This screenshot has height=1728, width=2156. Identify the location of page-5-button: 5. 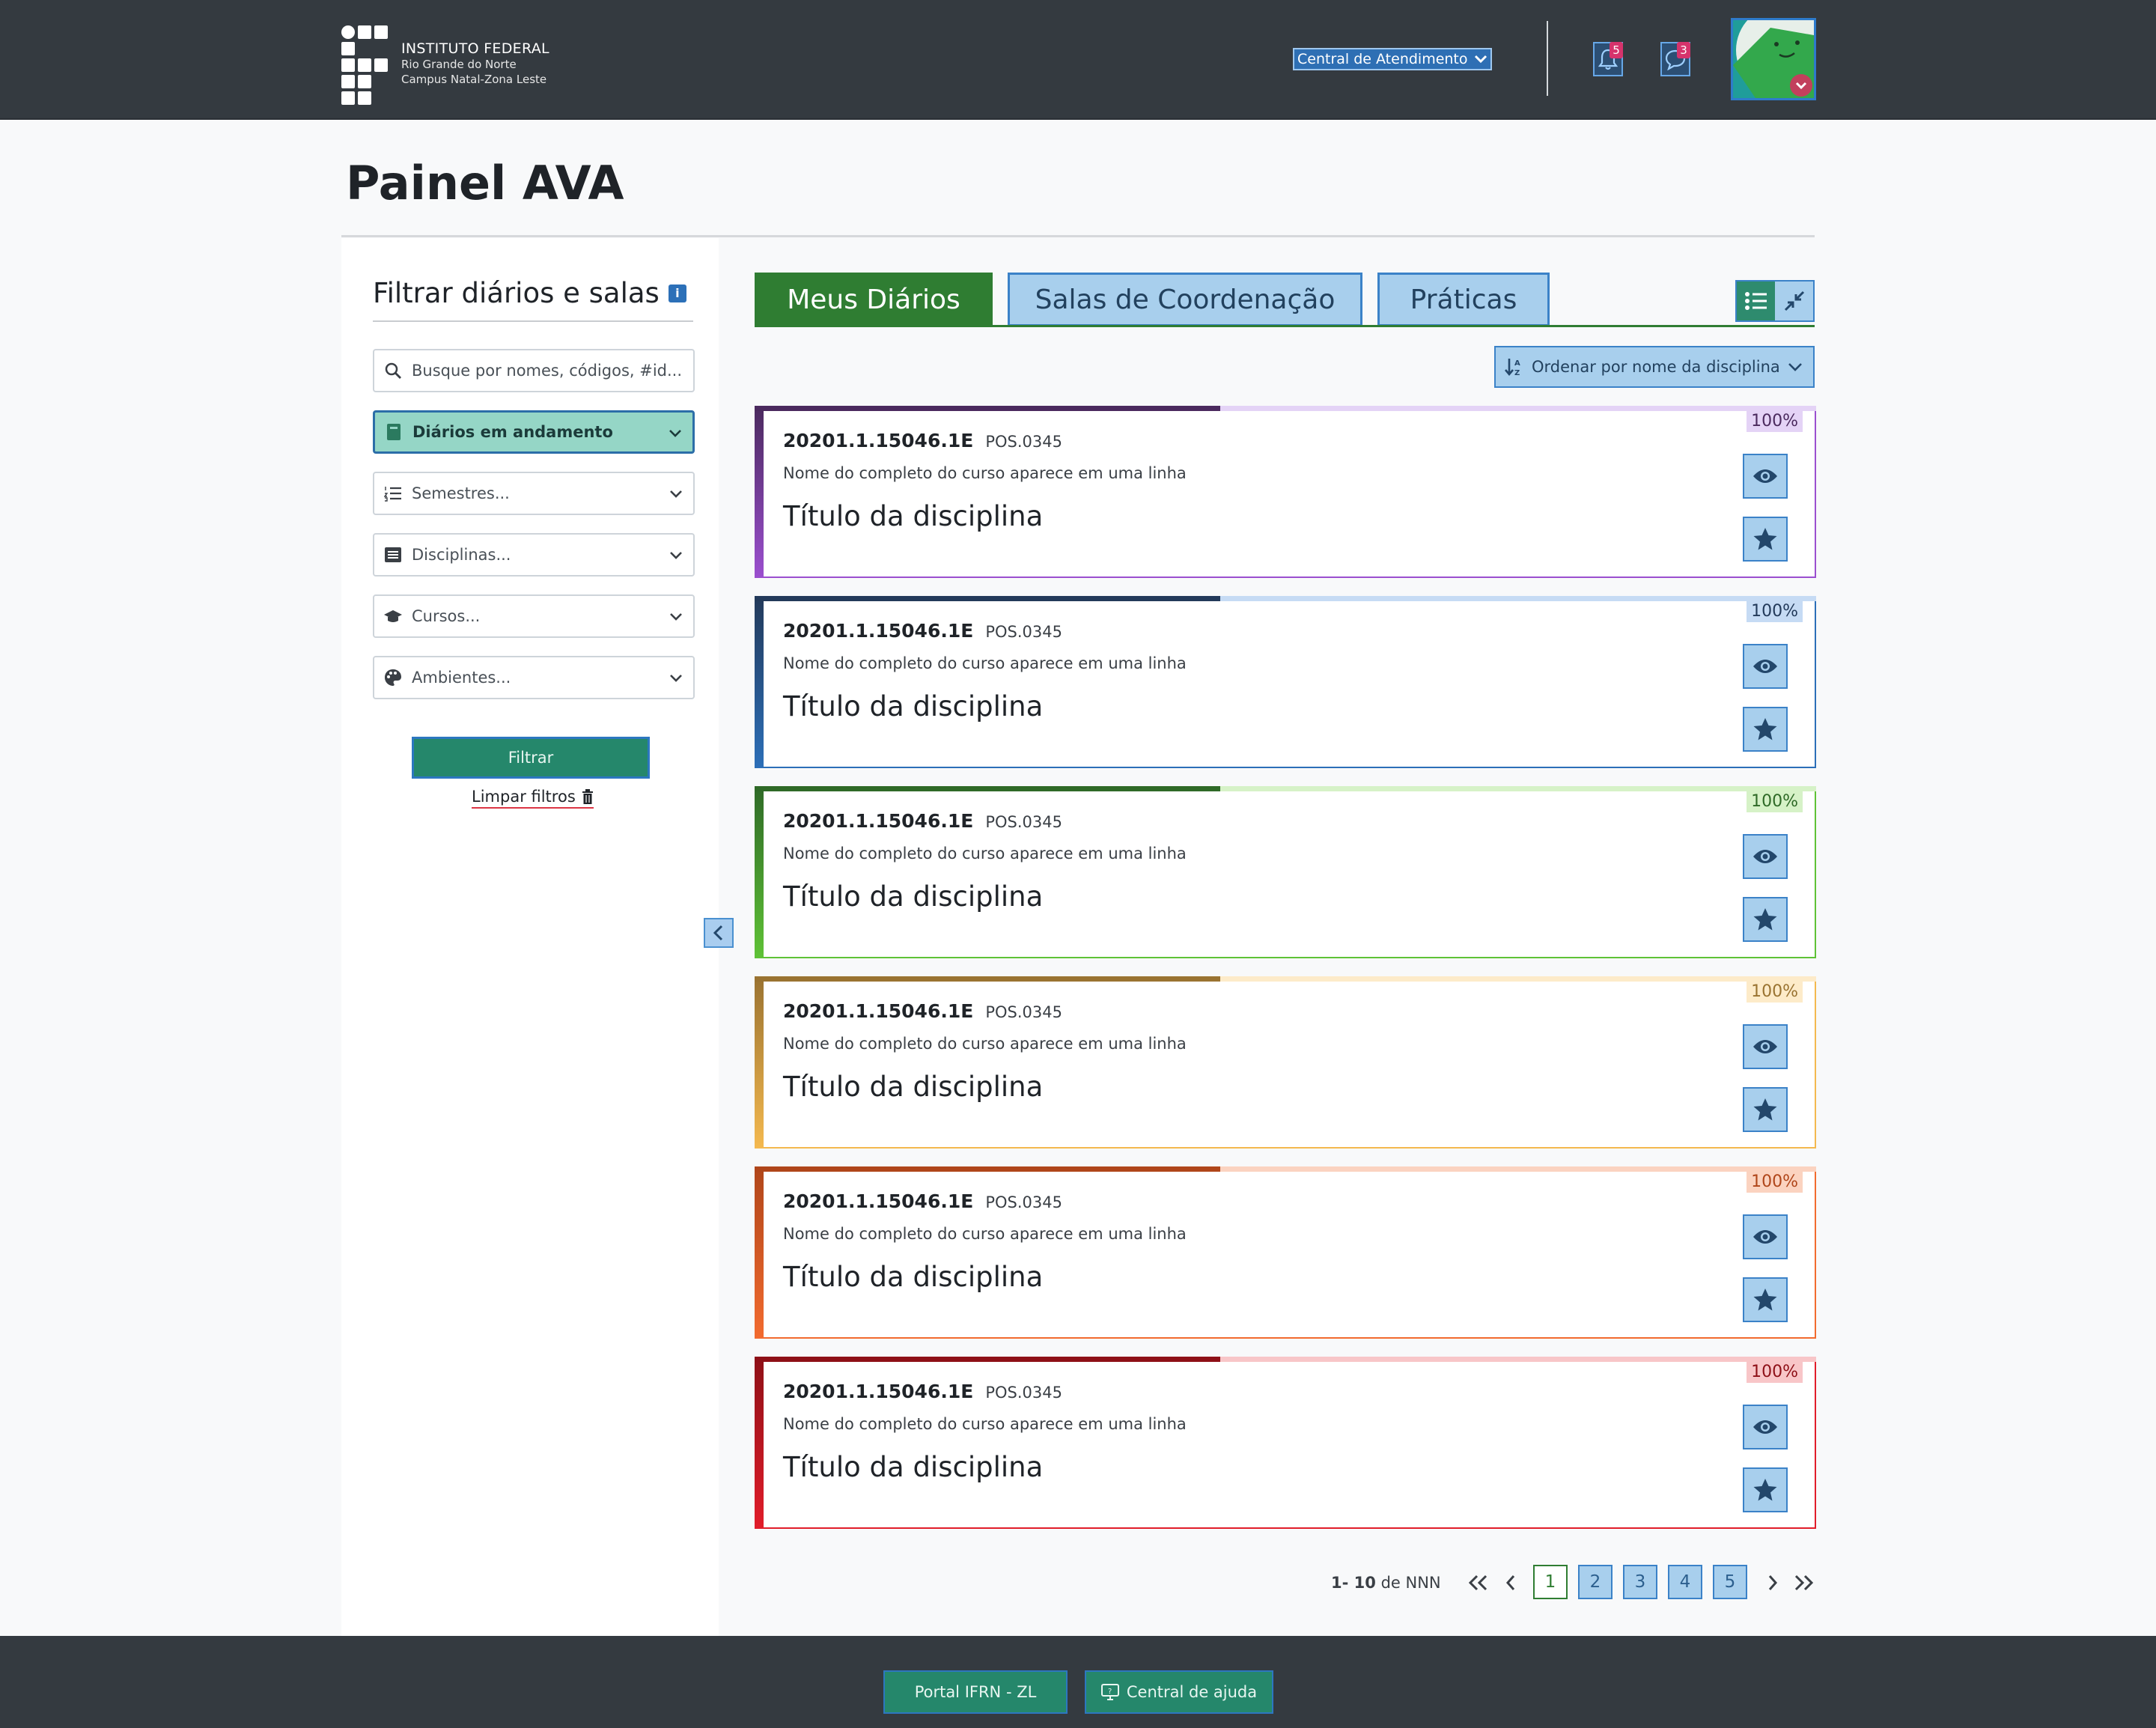
(1730, 1582).